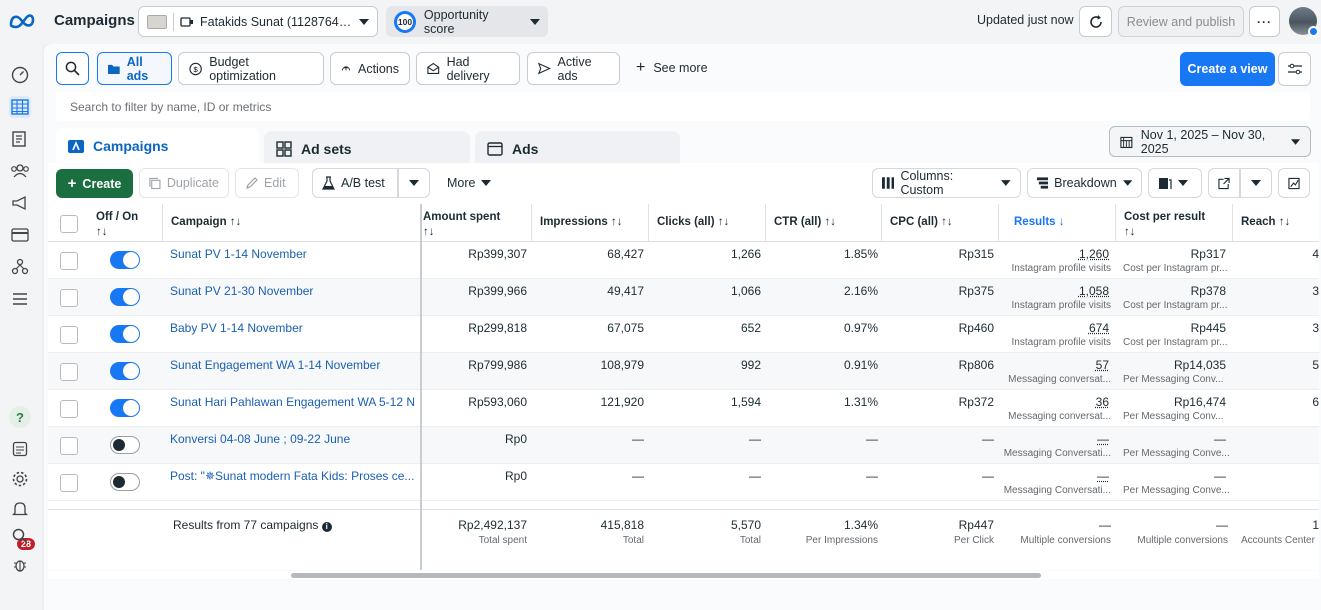 The height and width of the screenshot is (610, 1321). I want to click on create-button: + Create, so click(94, 183).